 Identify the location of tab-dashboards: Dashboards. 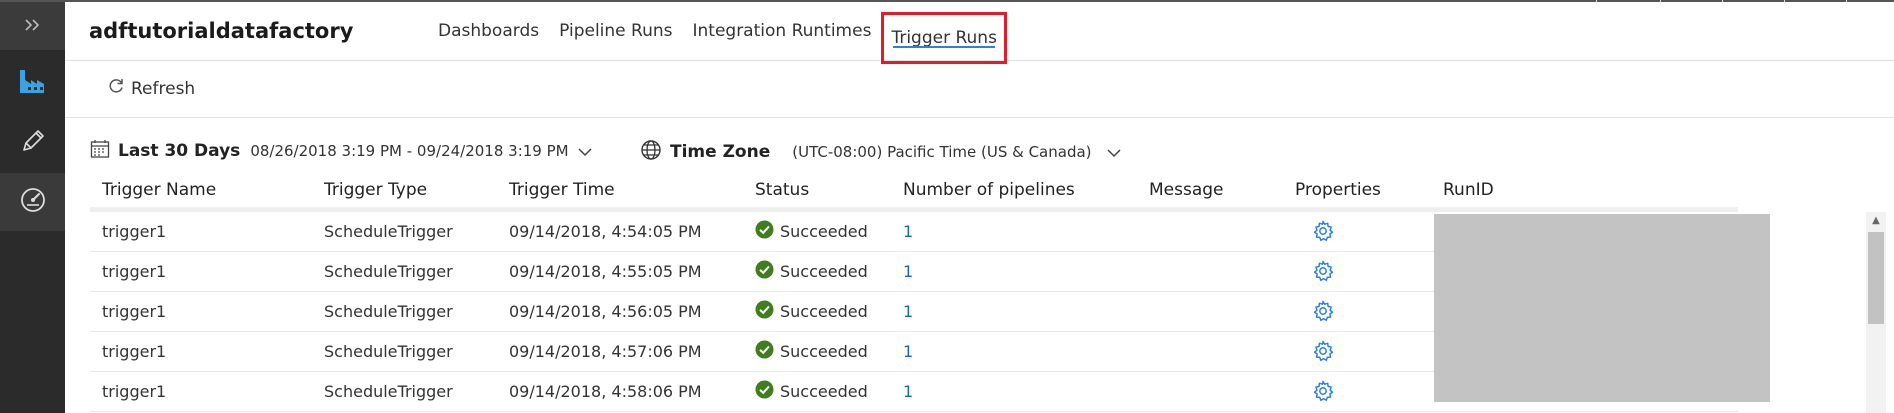
(488, 31).